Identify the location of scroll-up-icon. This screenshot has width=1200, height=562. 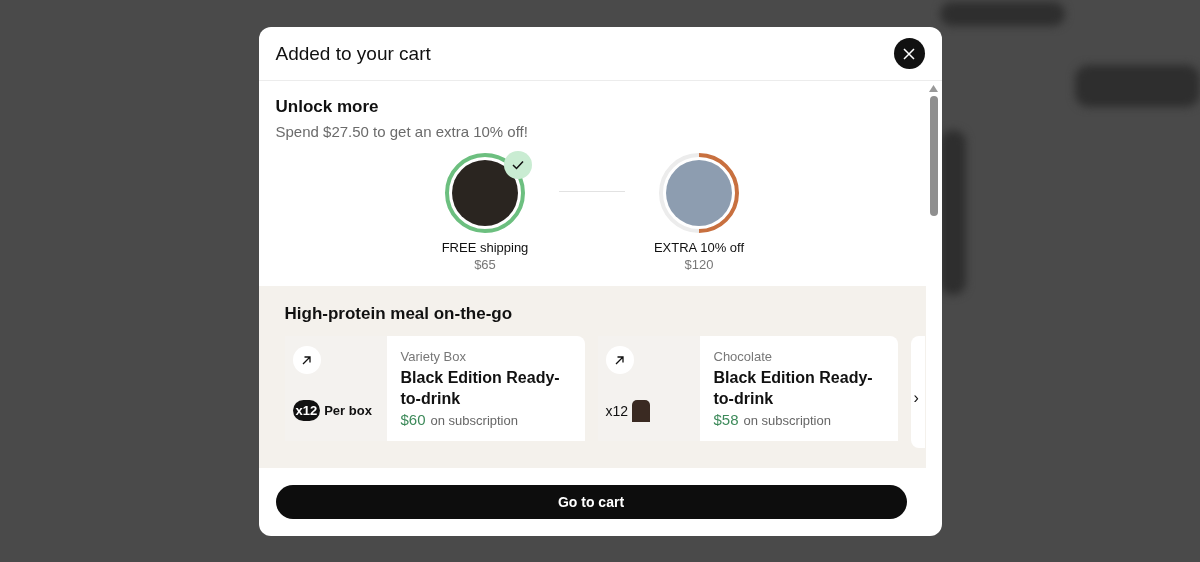
(933, 88).